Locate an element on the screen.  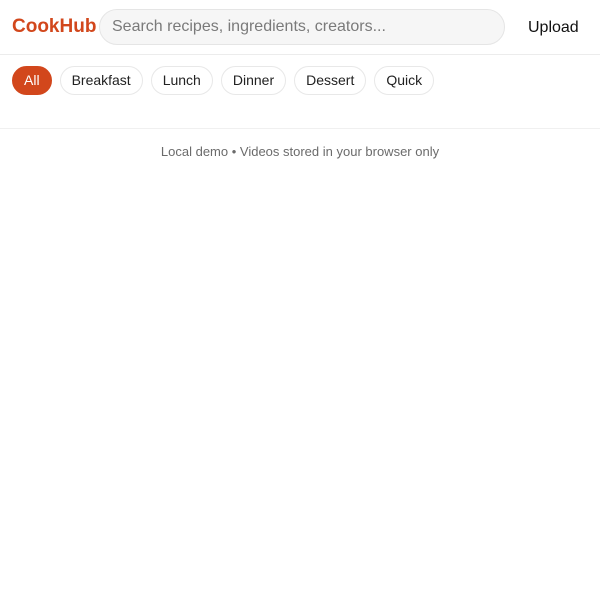
category-chip-all: All is located at coordinates (32, 80).